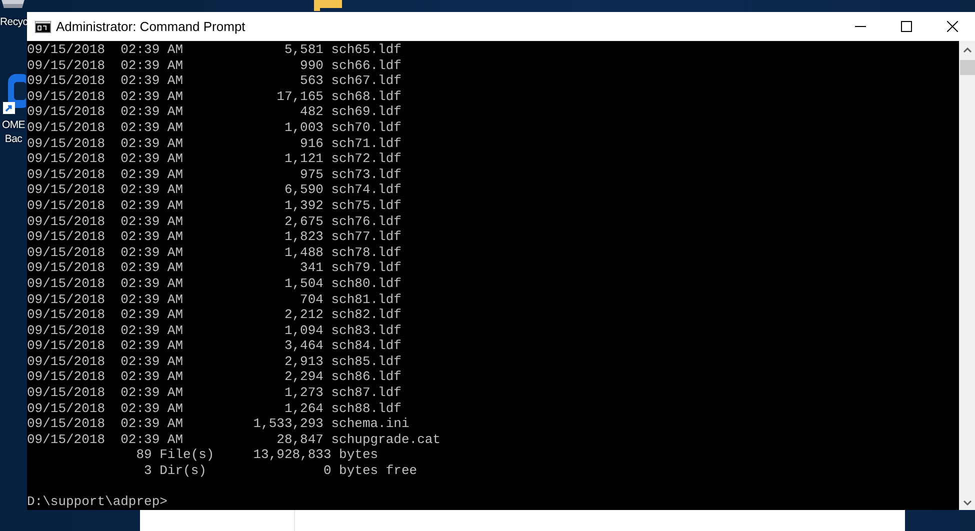 This screenshot has width=975, height=531. Describe the element at coordinates (214, 222) in the screenshot. I see `console-line: 09/15/2018 02:39 AM 2,675 sch76.ldf` at that location.